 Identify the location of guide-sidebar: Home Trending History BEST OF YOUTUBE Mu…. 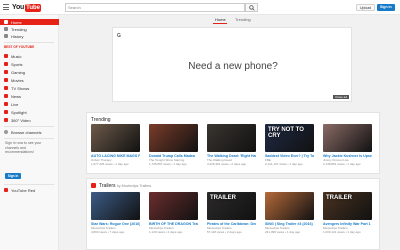
(29, 132).